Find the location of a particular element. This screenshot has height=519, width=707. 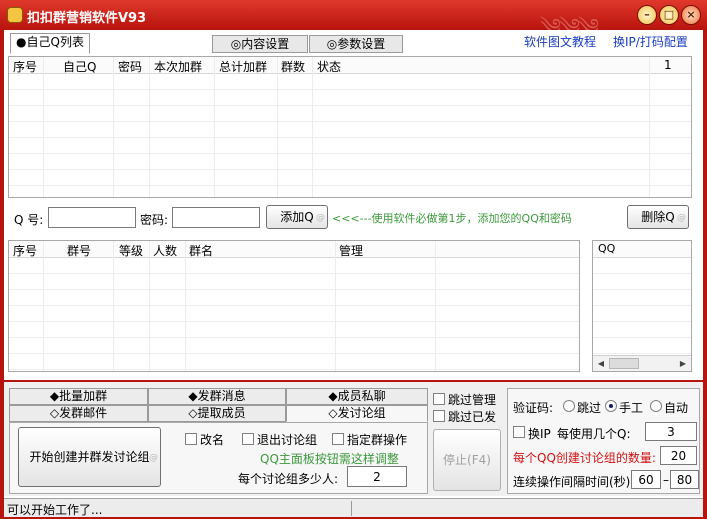

discussion-hint: QQ主面板按钮需这样调整 is located at coordinates (329, 459).